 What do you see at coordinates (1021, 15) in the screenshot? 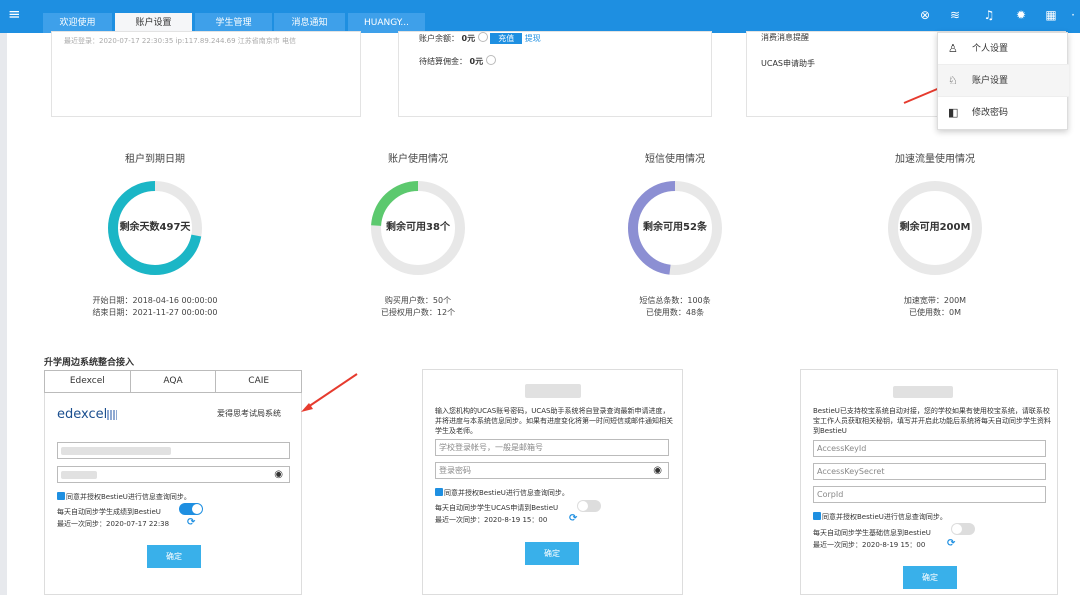
I see `gear-icon: ✹` at bounding box center [1021, 15].